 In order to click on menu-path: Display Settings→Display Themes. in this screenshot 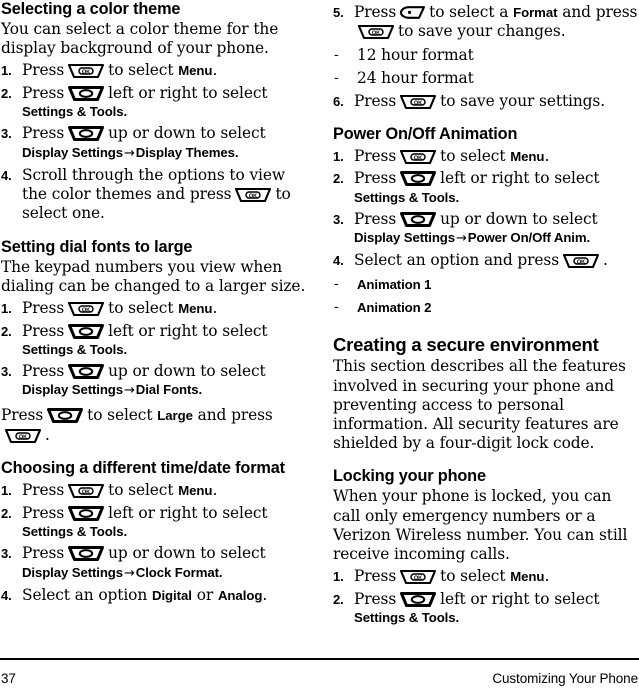, I will do `click(164, 153)`.